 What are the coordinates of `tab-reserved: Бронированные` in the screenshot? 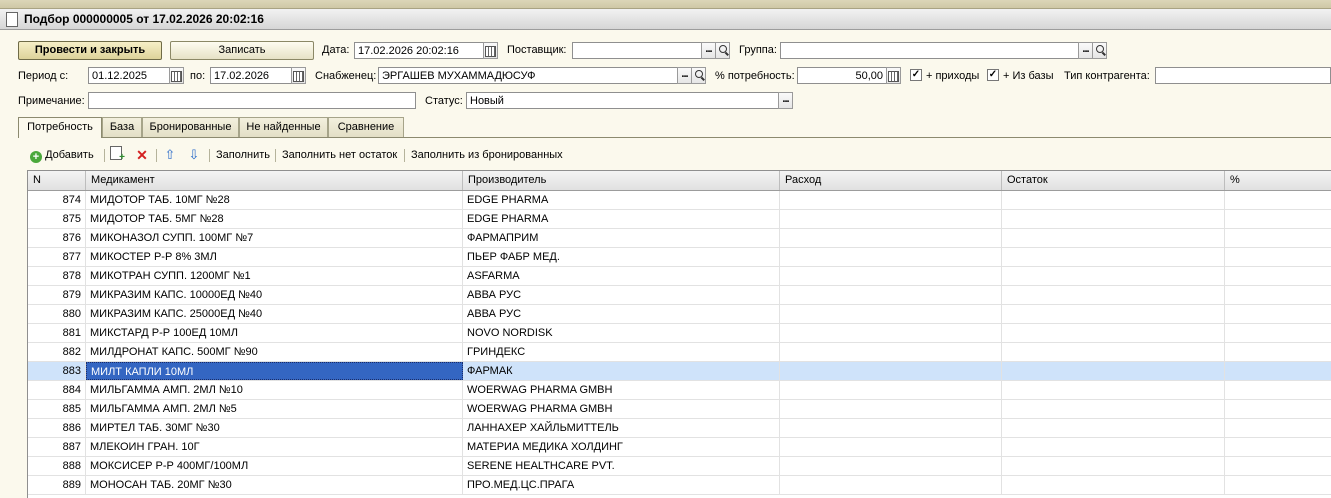 It's located at (190, 127).